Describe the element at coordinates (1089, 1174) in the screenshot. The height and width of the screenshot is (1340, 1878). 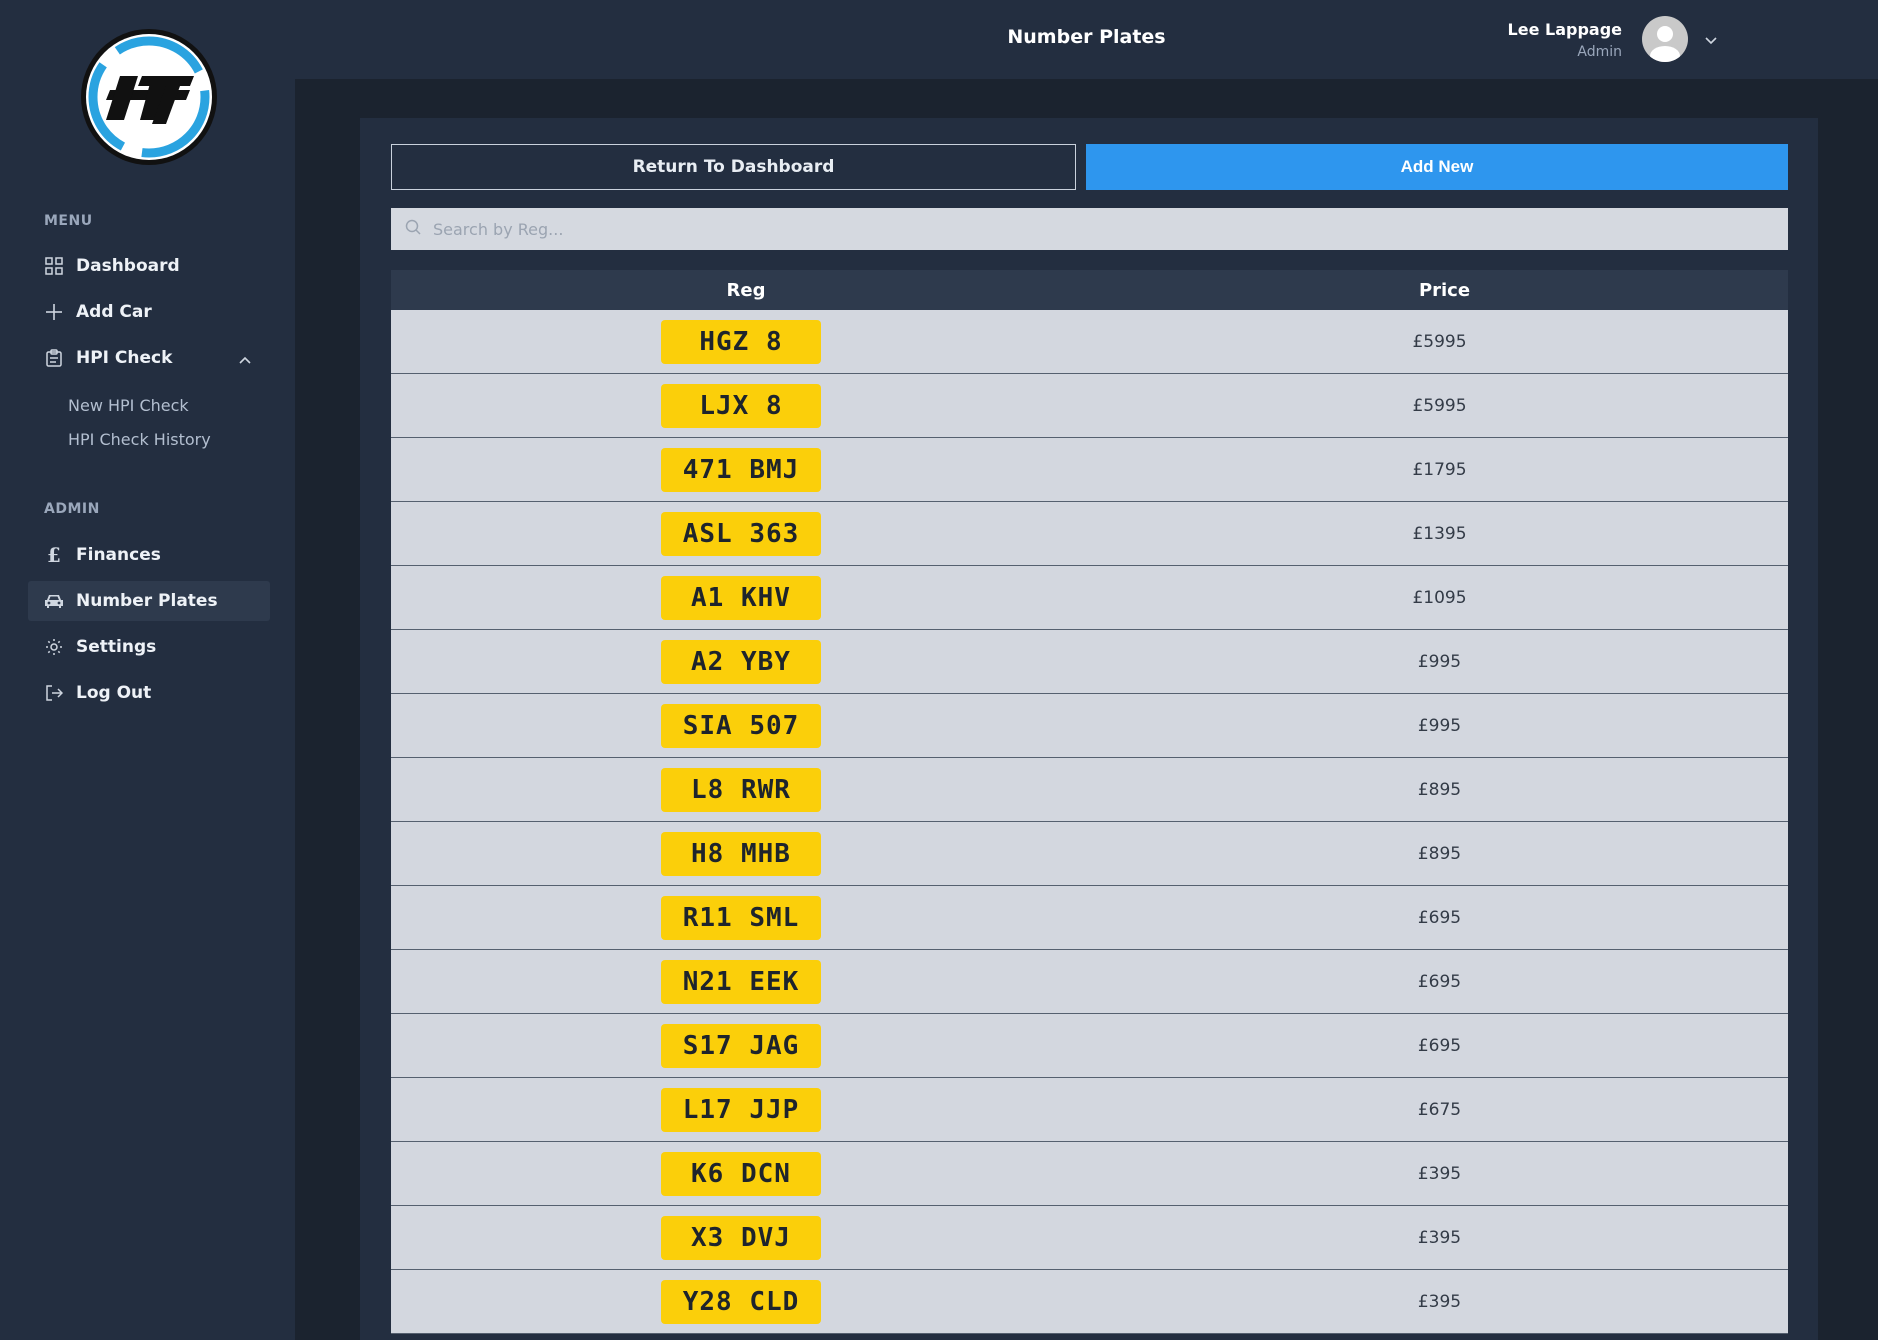
I see `table-row: K6 DCN £395` at that location.